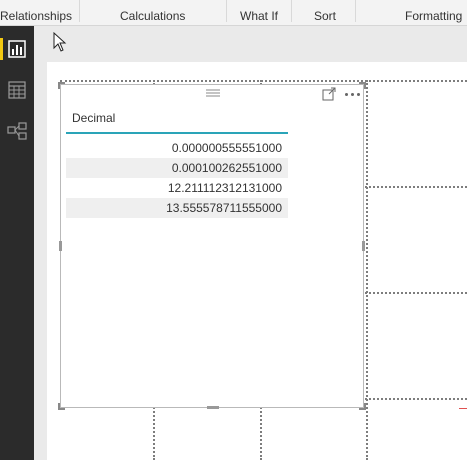 The height and width of the screenshot is (460, 467). I want to click on ribbon-group-sort: Sort, so click(325, 16).